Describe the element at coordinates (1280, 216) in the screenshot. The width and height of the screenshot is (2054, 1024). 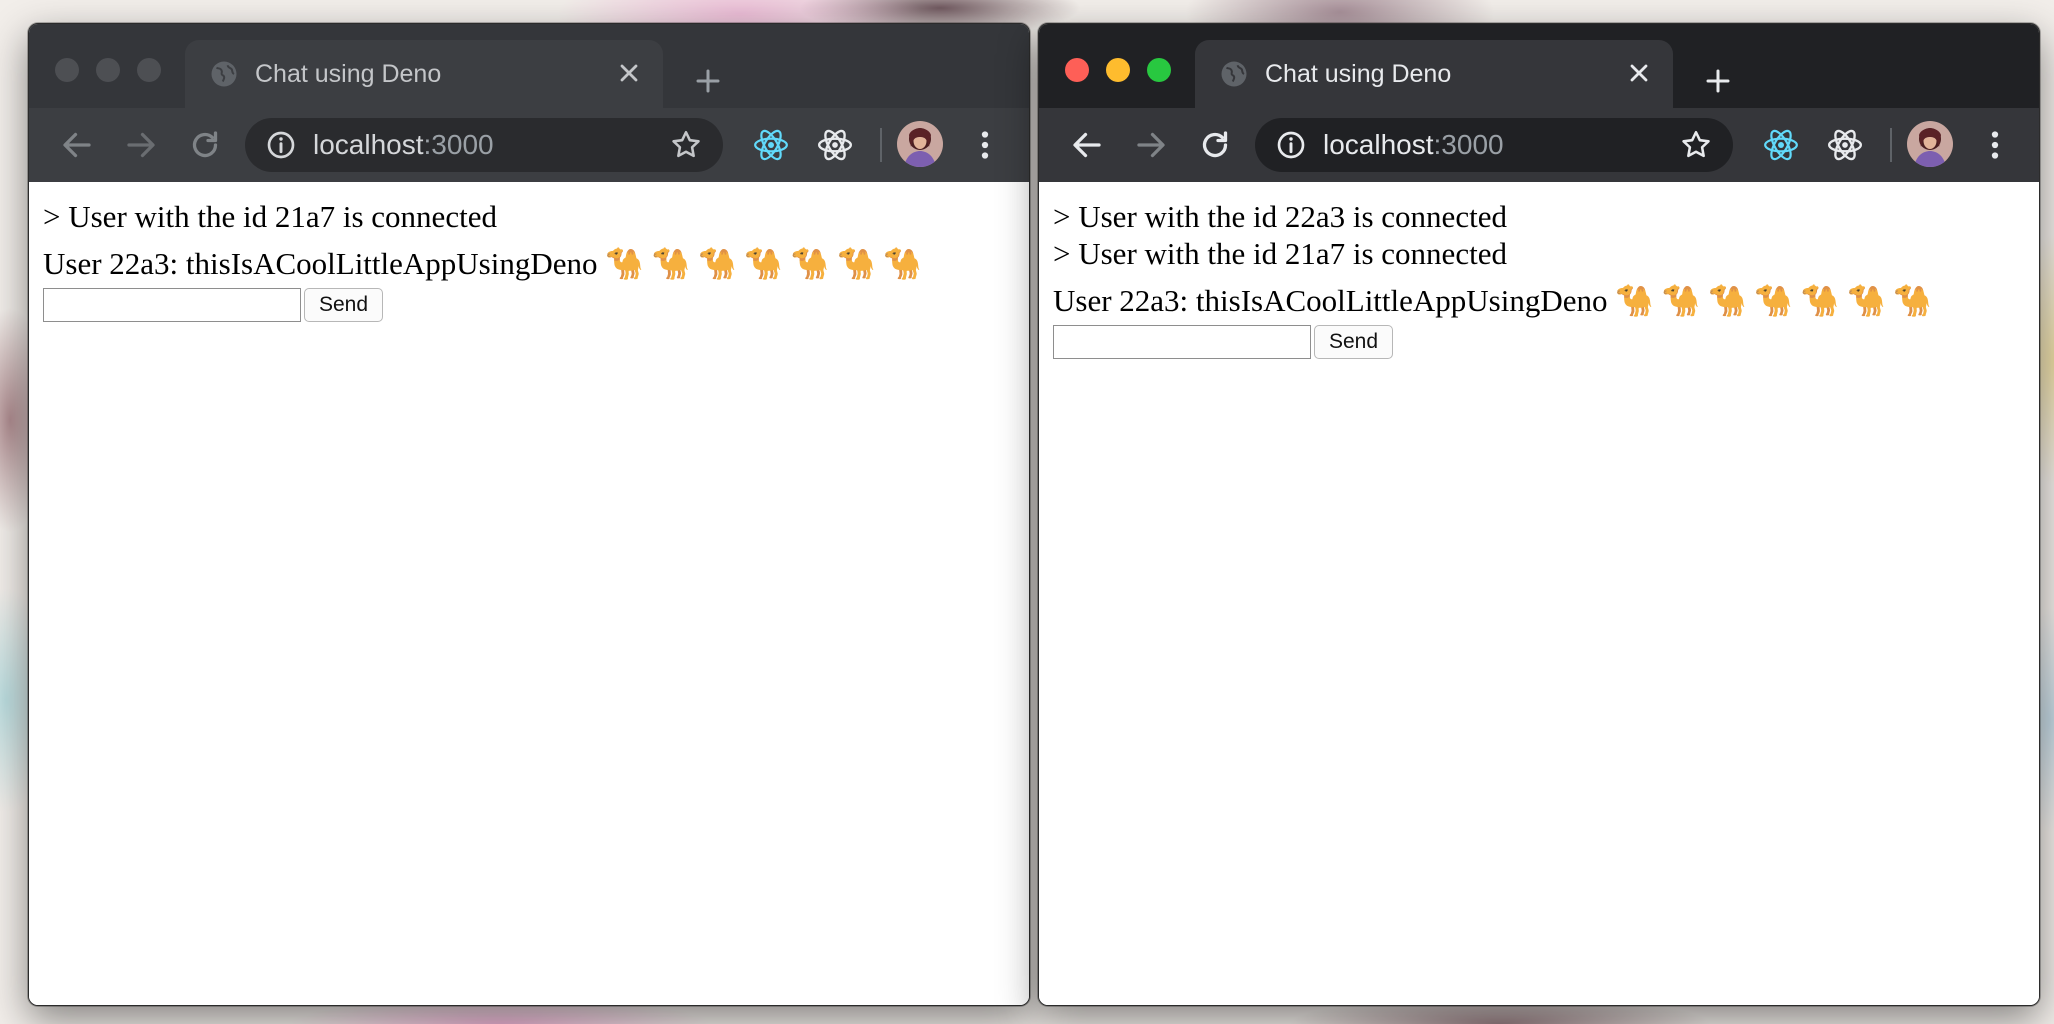
I see `chat-message: > User with the id 22a3 is connected` at that location.